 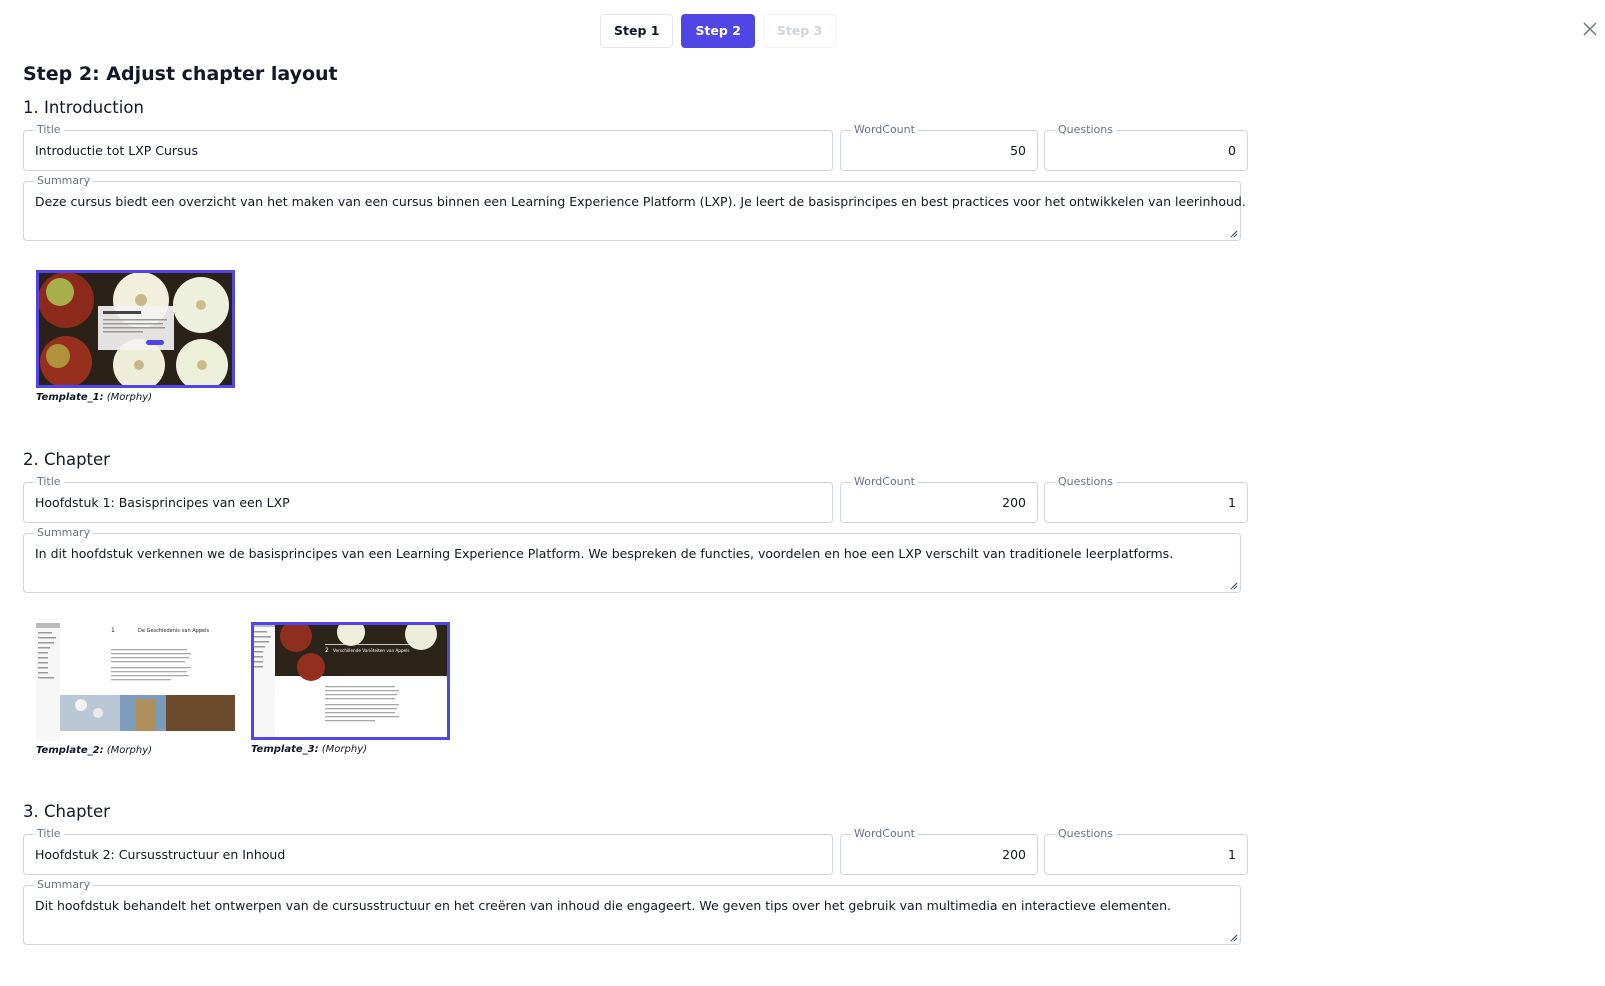 What do you see at coordinates (66, 459) in the screenshot?
I see `section-heading: 2. Chapter` at bounding box center [66, 459].